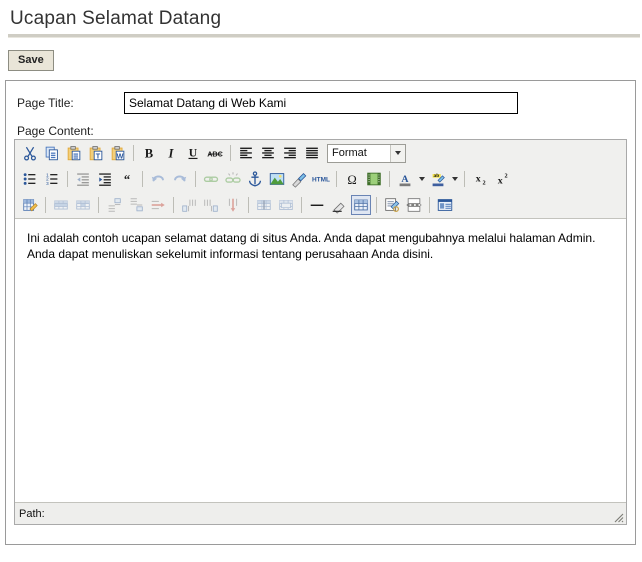 The image size is (642, 562). I want to click on svg-text: U, so click(193, 153).